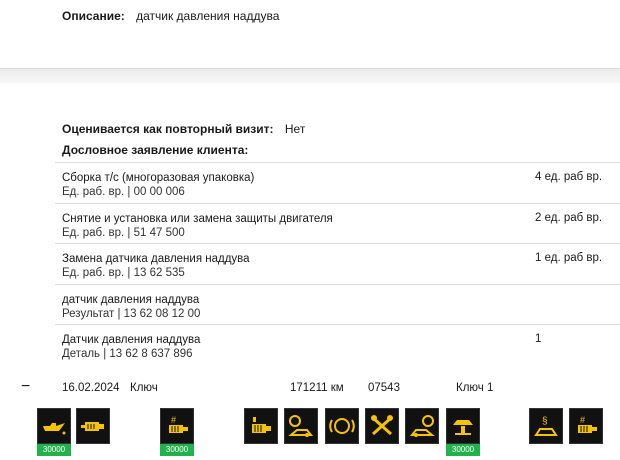  I want to click on customer-statement-label: Дословное заявление клиента:, so click(155, 150).